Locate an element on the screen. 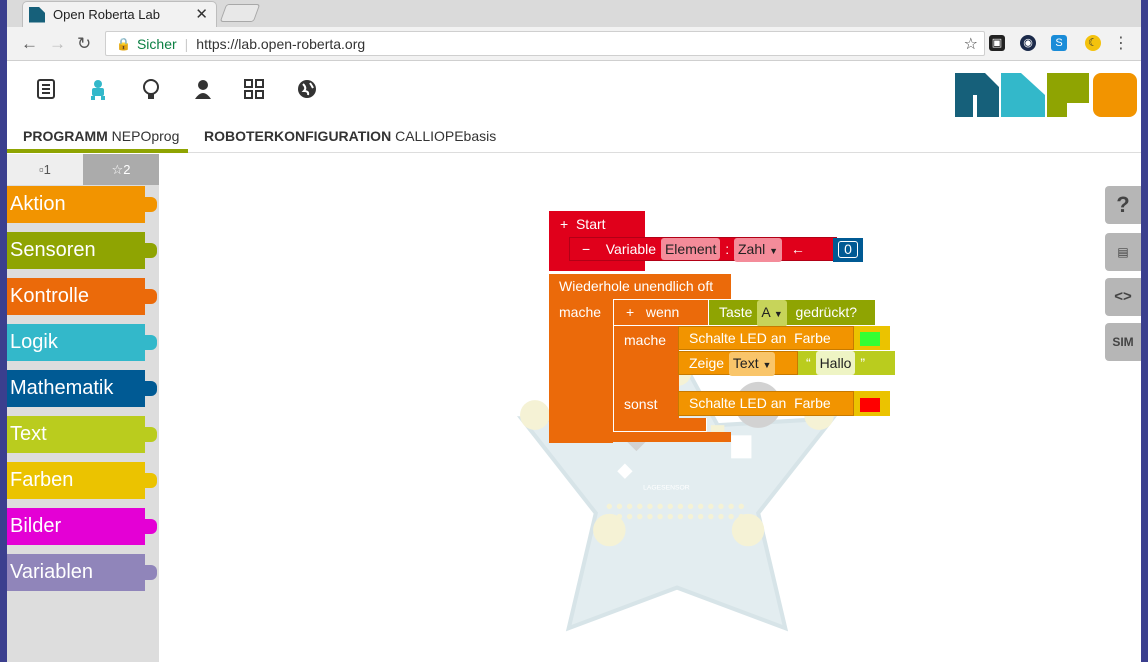  color-red-block is located at coordinates (872, 403).